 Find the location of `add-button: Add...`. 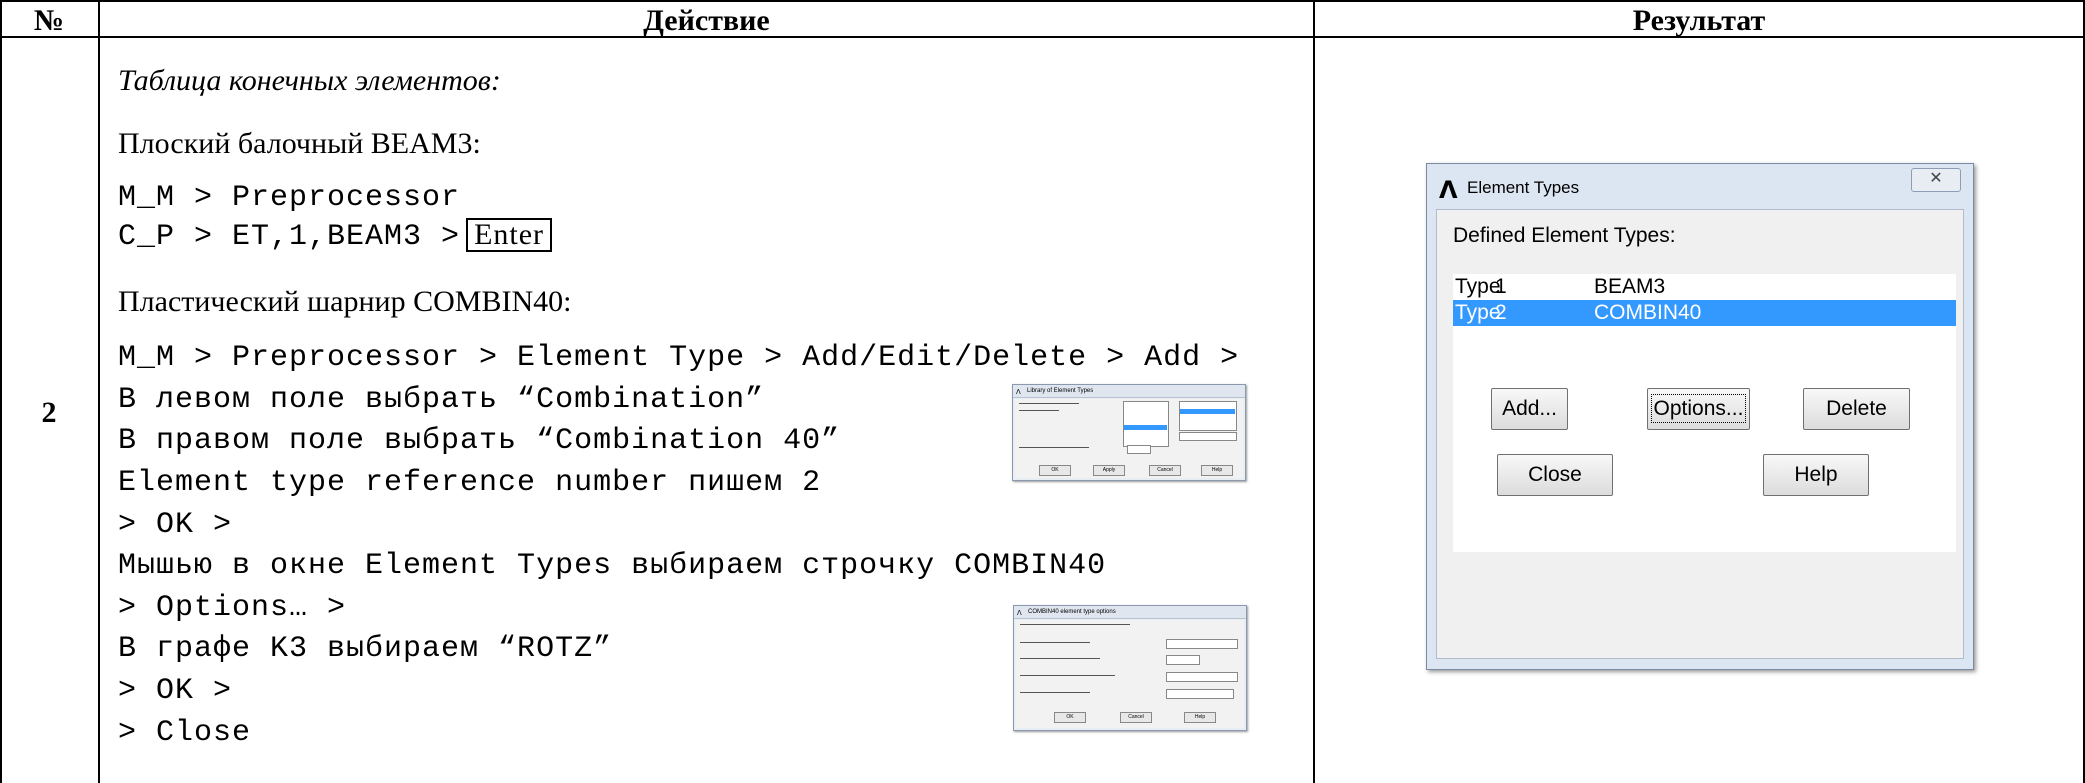

add-button: Add... is located at coordinates (1529, 409).